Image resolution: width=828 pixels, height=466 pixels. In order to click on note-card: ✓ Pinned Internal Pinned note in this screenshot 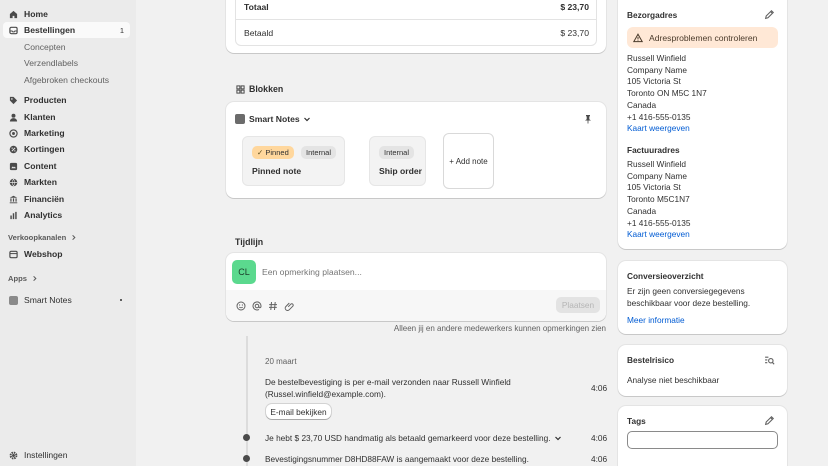, I will do `click(293, 161)`.